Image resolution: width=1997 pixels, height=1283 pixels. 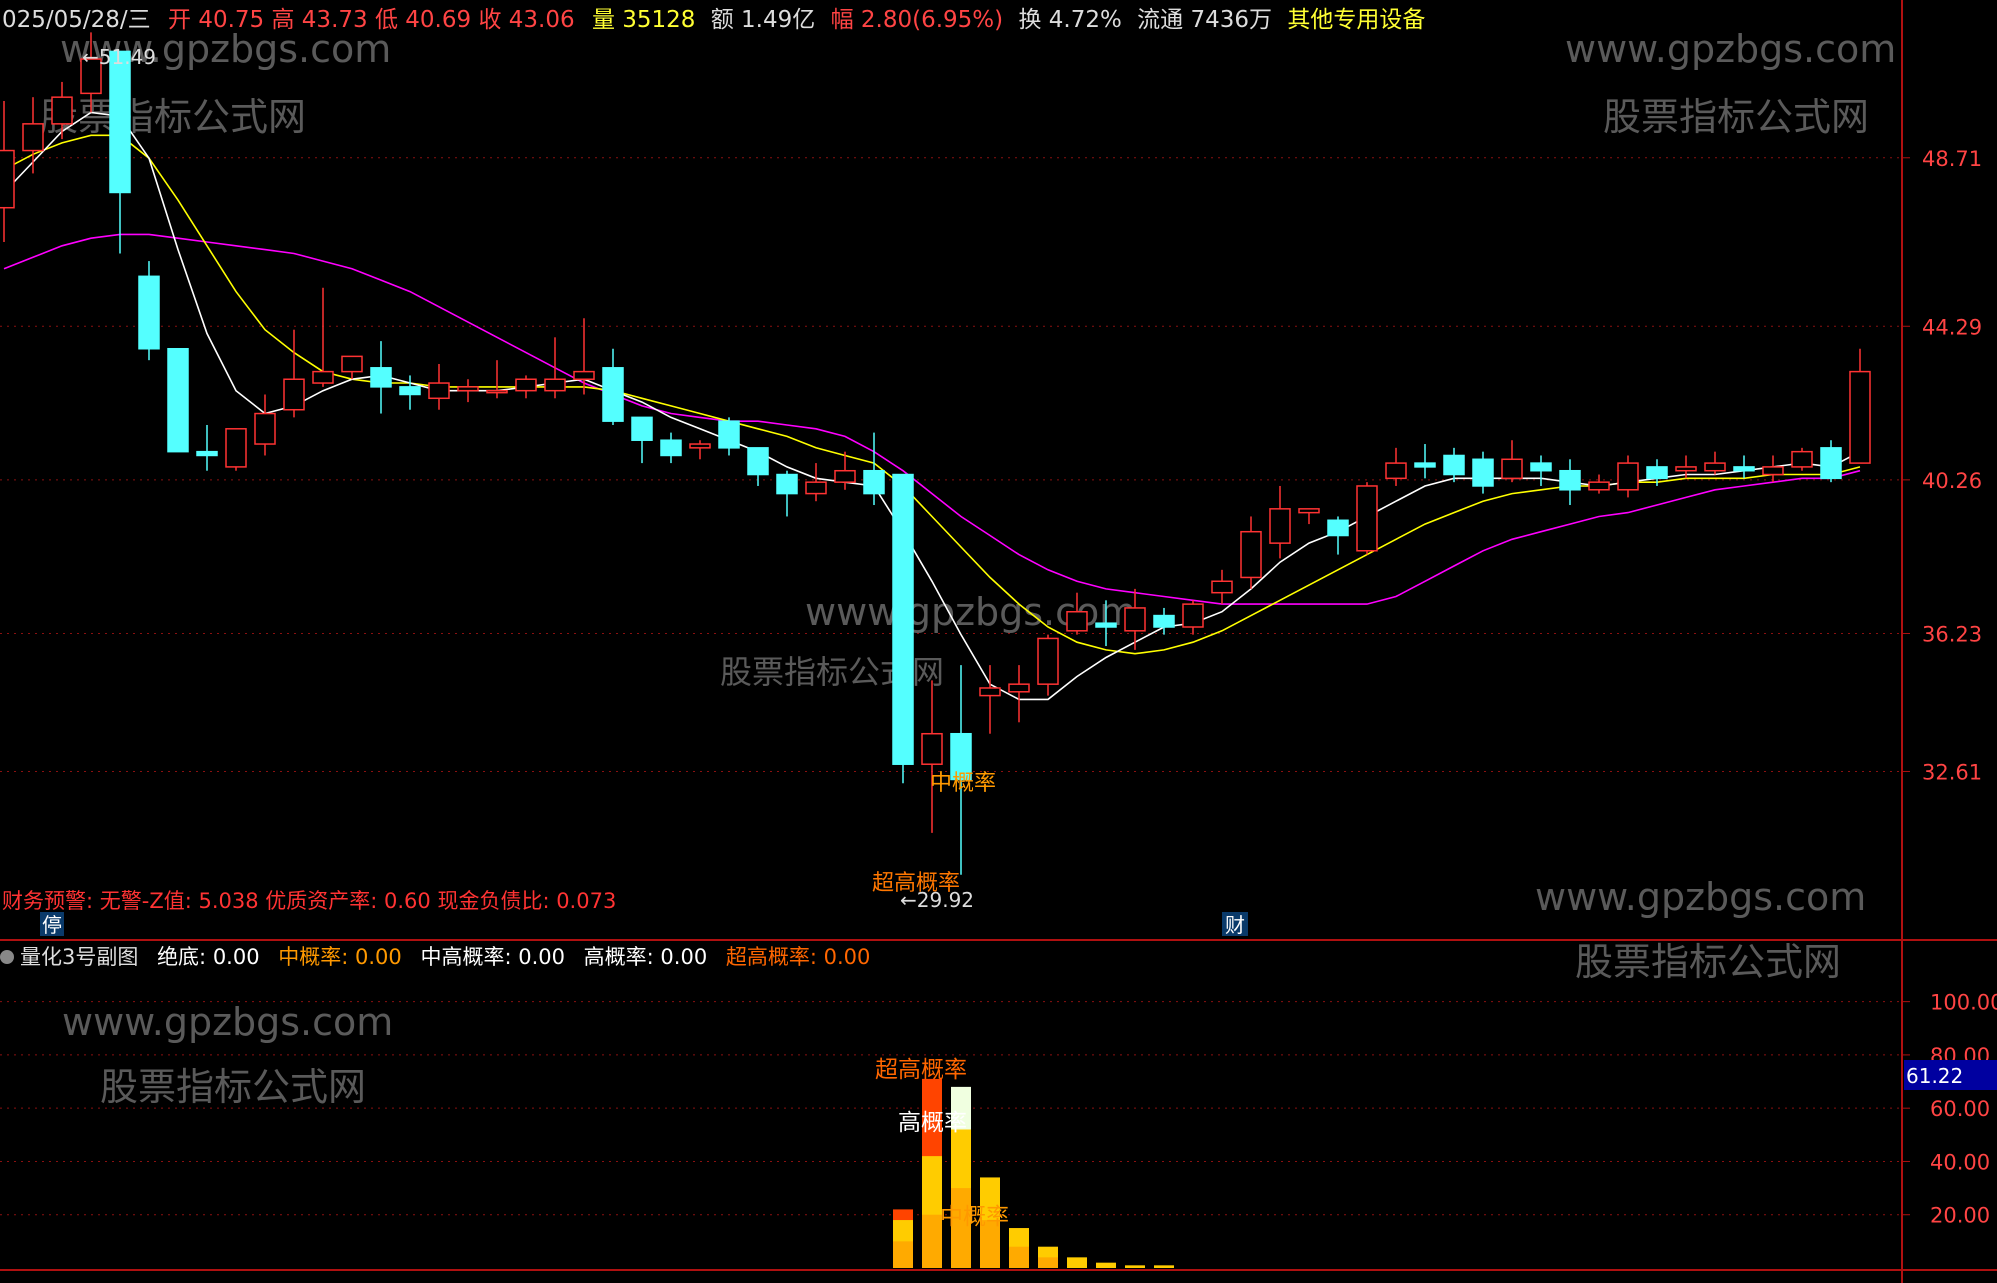 I want to click on sub-tick-label: 100.00, so click(x=1963, y=1003).